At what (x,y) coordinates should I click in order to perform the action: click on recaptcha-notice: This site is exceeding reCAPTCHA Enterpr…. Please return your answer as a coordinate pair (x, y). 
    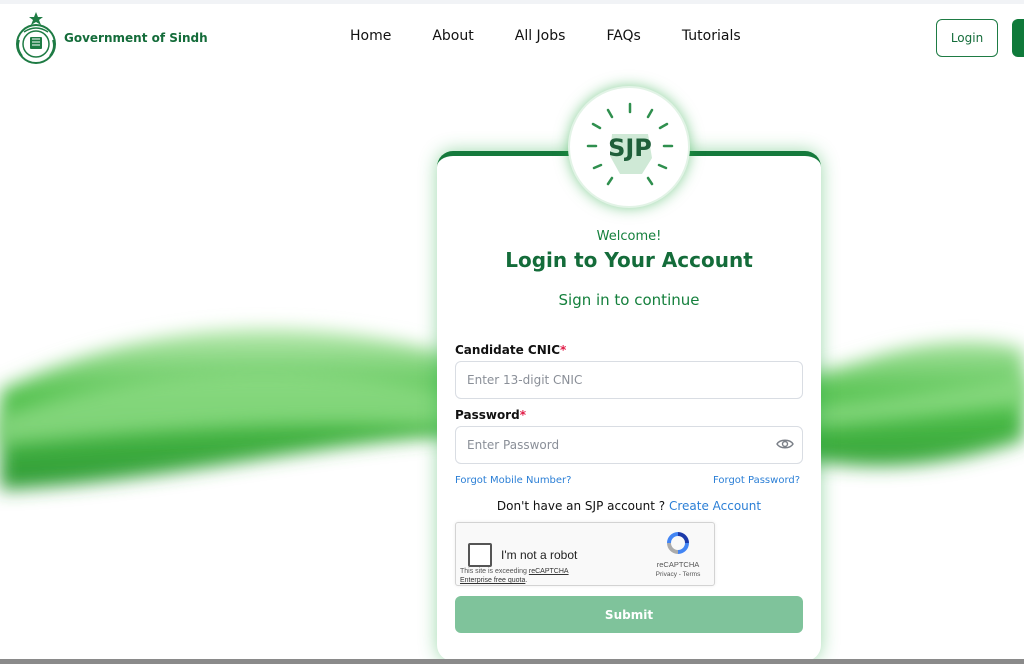
    Looking at the image, I should click on (530, 576).